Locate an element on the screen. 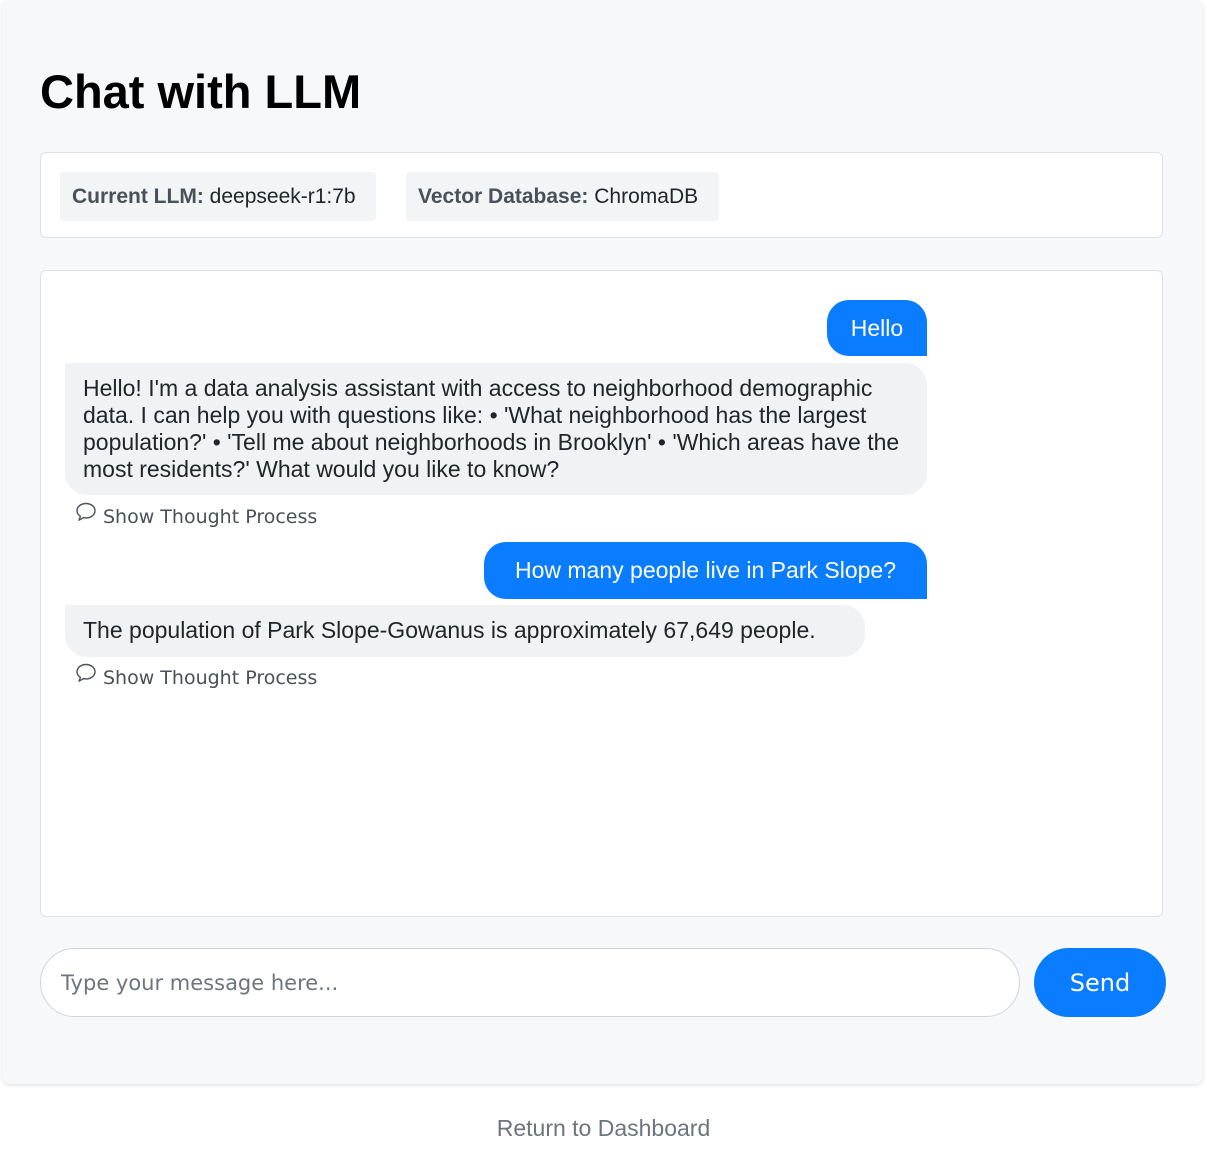  vector-db-value: ChromaDB is located at coordinates (646, 196).